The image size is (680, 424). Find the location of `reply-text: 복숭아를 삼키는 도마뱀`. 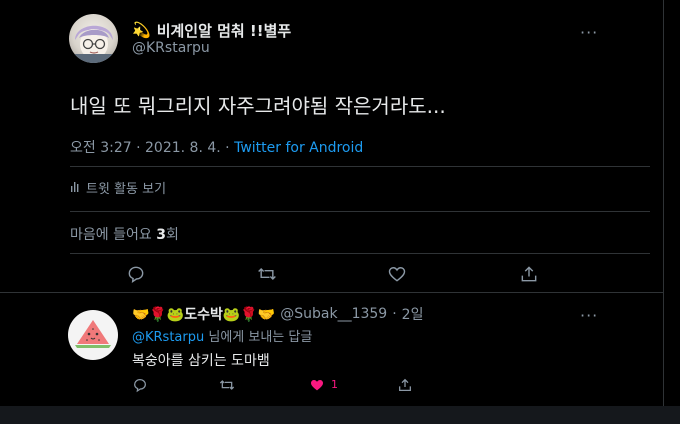

reply-text: 복숭아를 삼키는 도마뱀 is located at coordinates (201, 361).